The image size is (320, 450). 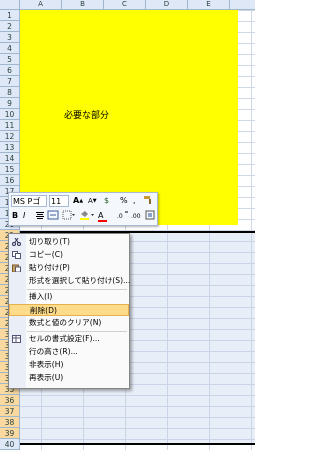 I want to click on cell-text: 必要な部分, so click(x=87, y=116).